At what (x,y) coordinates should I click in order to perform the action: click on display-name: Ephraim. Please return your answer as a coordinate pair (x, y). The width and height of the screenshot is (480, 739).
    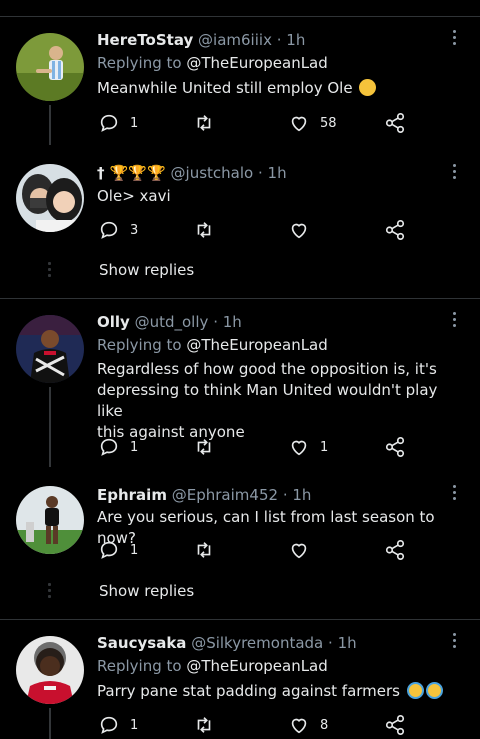
    Looking at the image, I should click on (132, 495).